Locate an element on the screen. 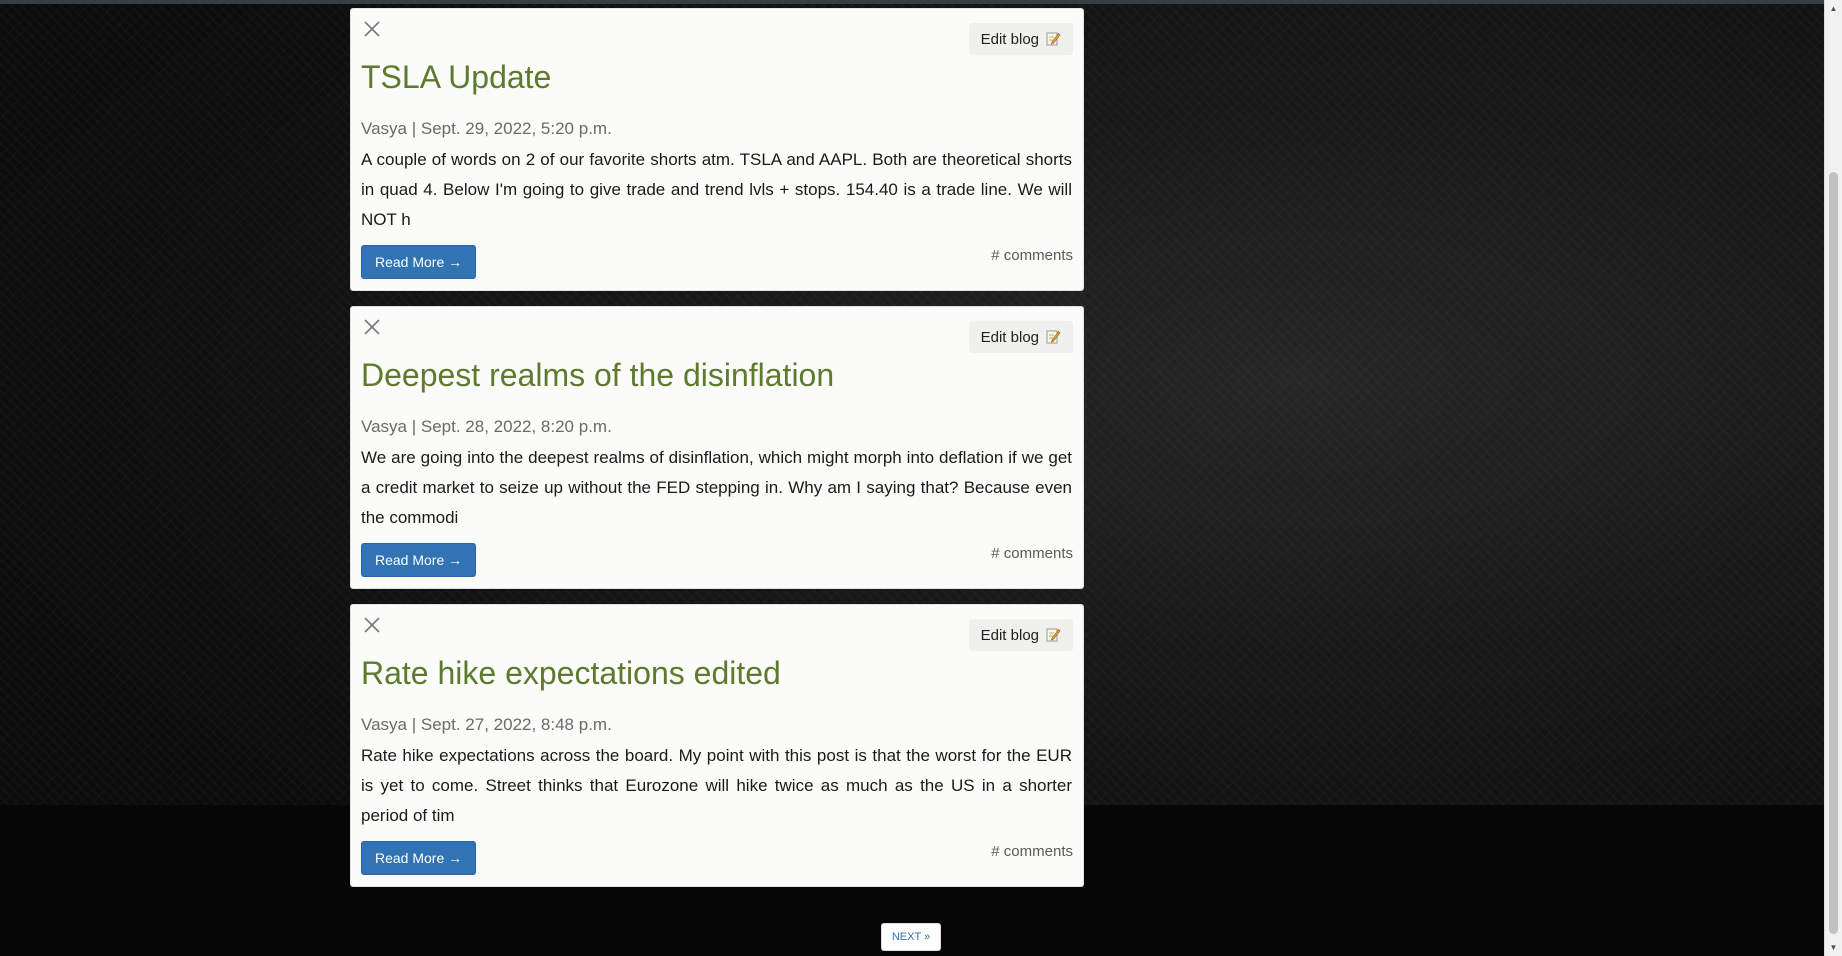 The width and height of the screenshot is (1842, 956). vertical-scrollbar: ▲ ▼ is located at coordinates (1833, 478).